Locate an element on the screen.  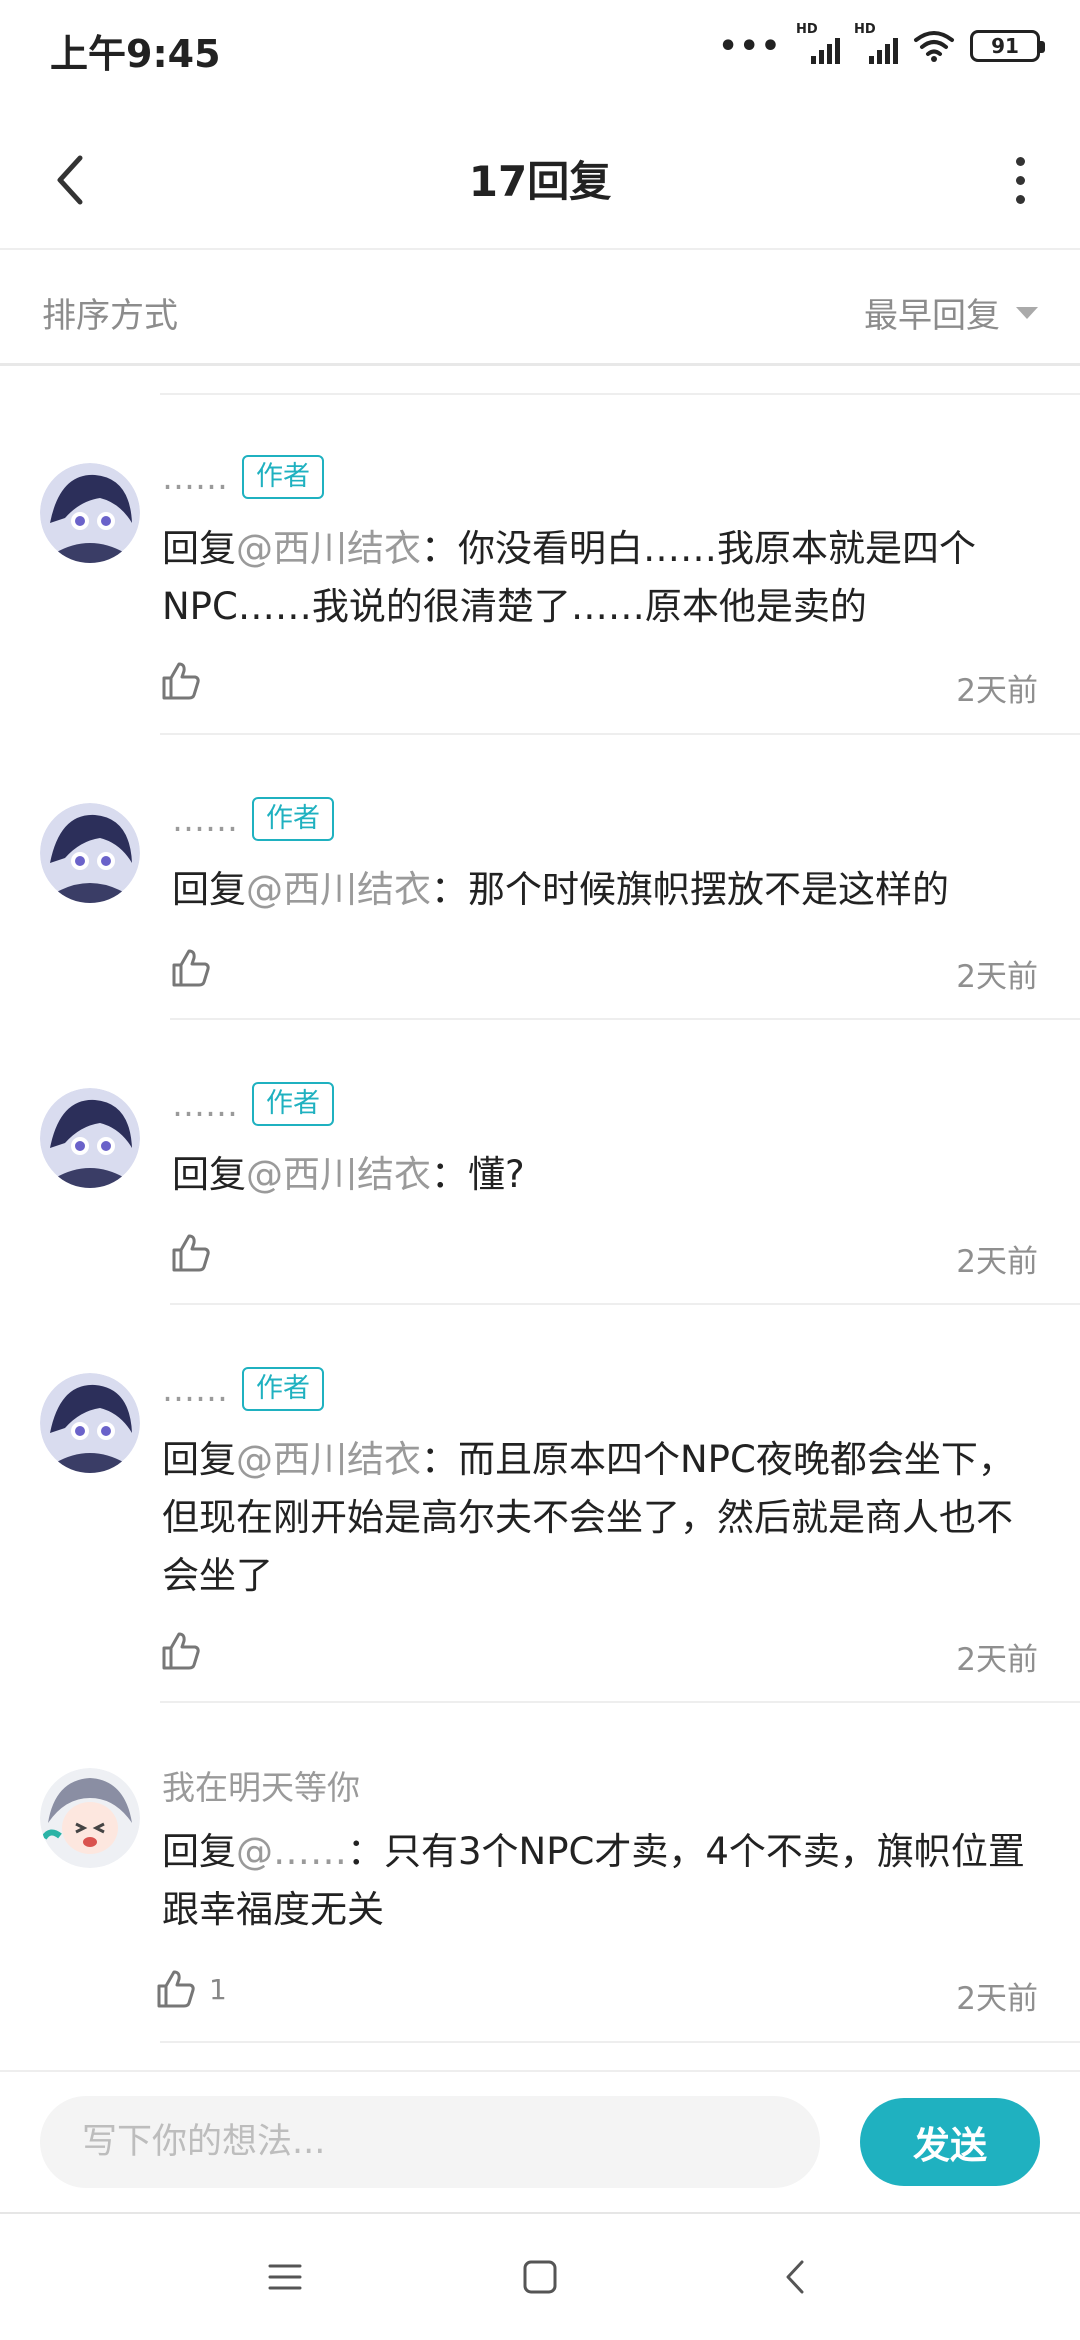
battery-icon: 91 is located at coordinates (1007, 46).